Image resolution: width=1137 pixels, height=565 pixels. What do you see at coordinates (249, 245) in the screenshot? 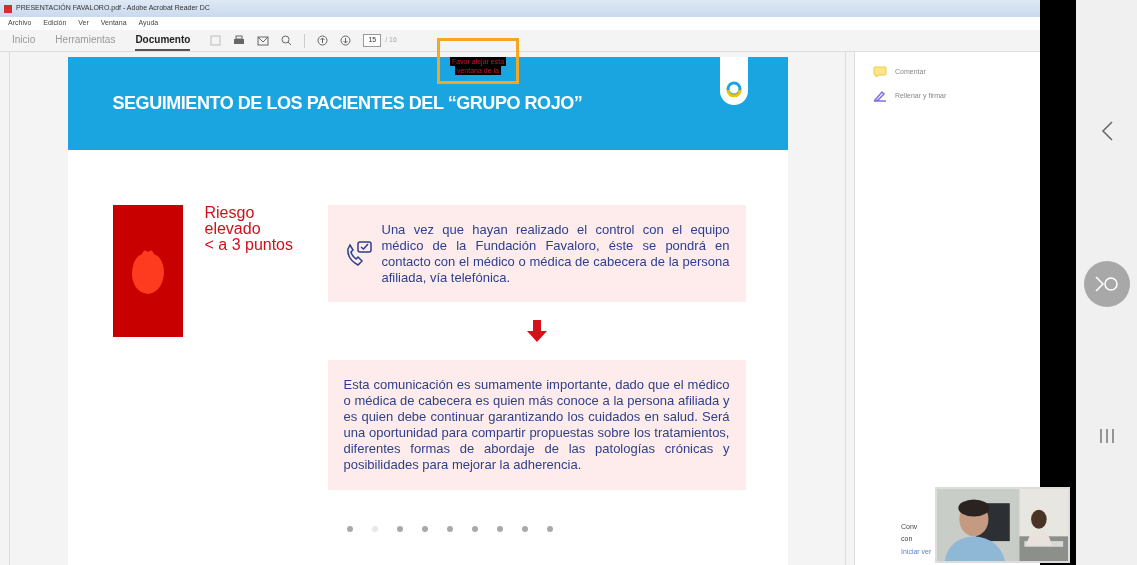
I see `risk-label: < a 3 puntos` at bounding box center [249, 245].